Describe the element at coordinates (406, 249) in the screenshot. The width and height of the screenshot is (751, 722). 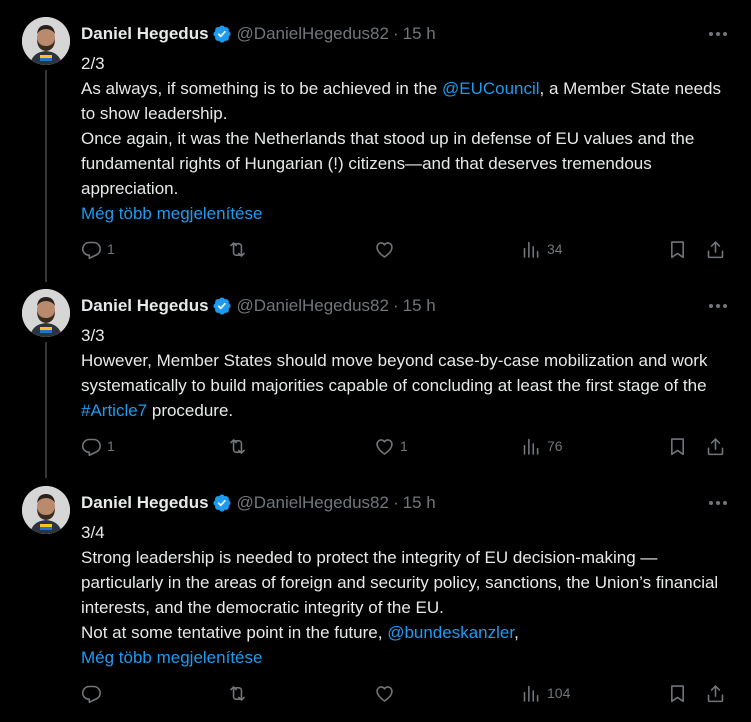
I see `action-bar: 1 34` at that location.